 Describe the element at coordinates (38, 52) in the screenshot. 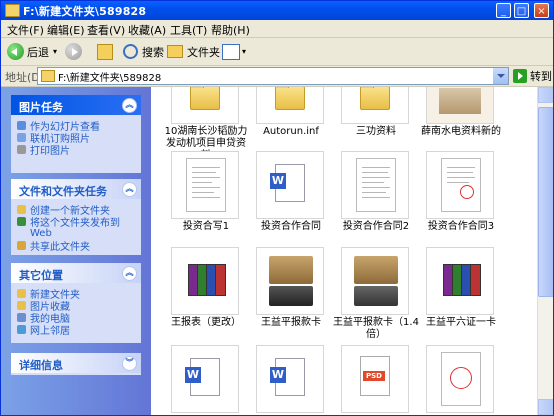

I see `back-label: 后退` at that location.